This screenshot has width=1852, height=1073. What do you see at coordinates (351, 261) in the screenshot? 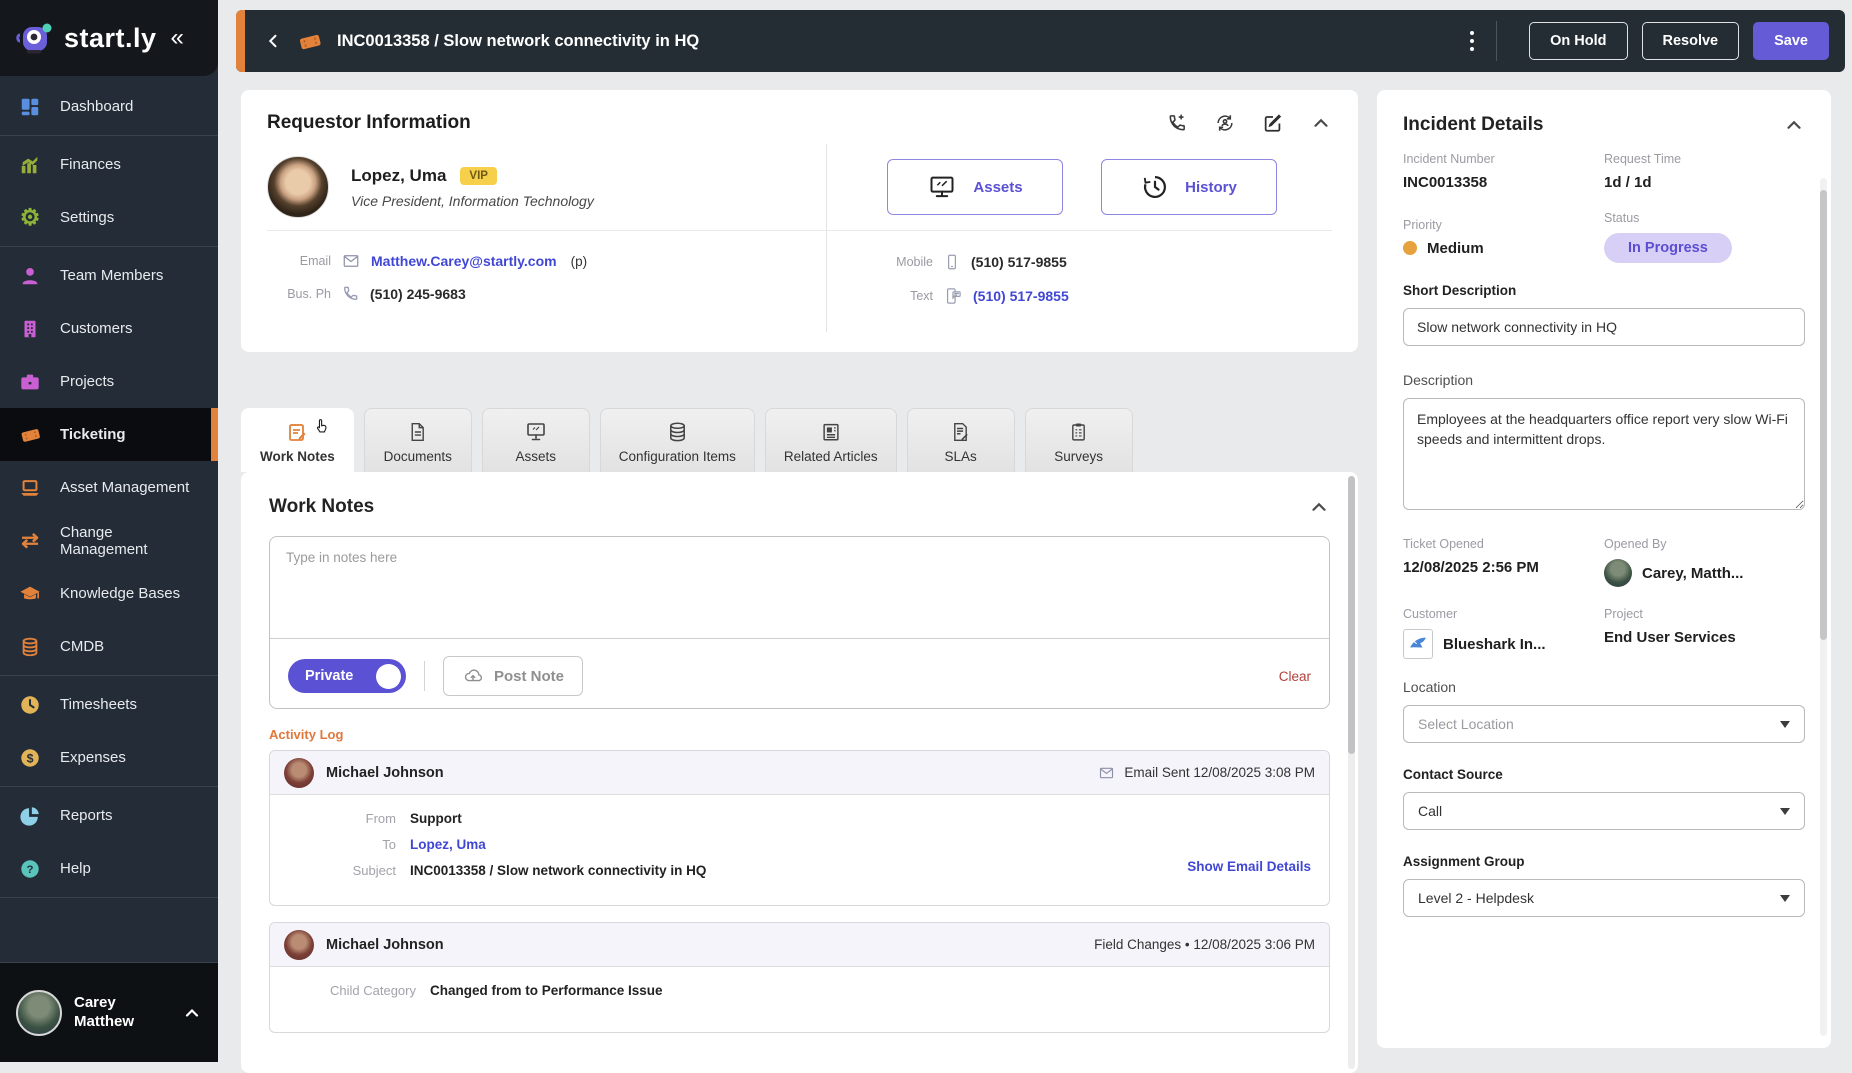
I see `email-icon` at bounding box center [351, 261].